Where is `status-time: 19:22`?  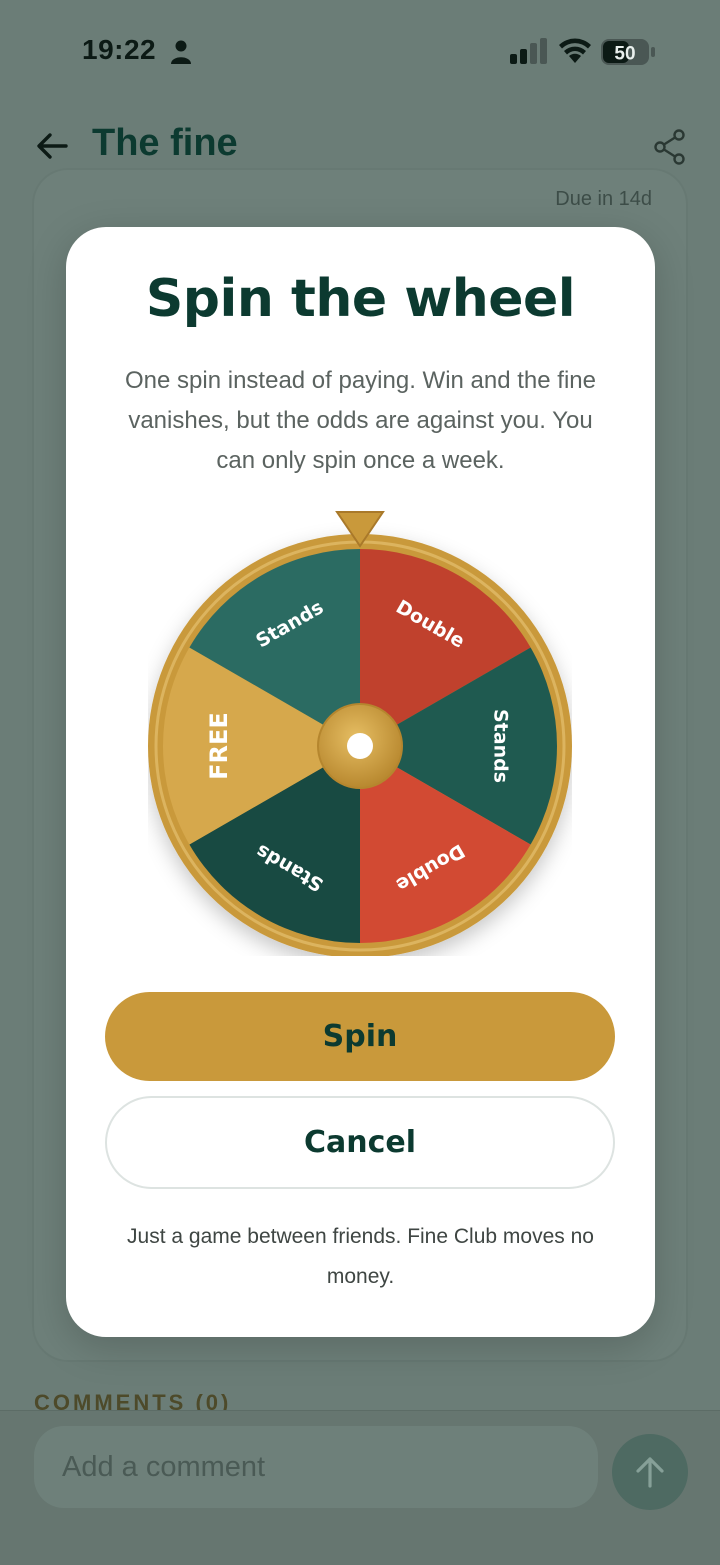 status-time: 19:22 is located at coordinates (119, 49).